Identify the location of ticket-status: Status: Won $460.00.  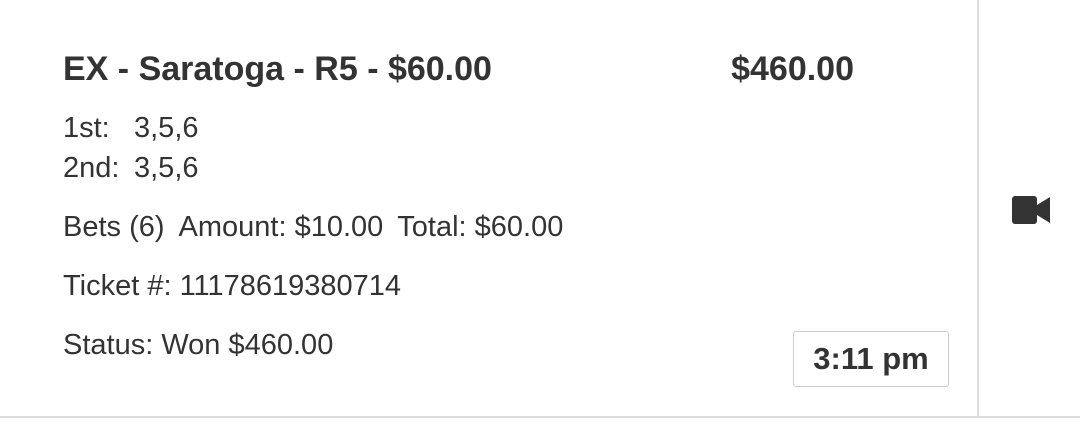
(198, 345).